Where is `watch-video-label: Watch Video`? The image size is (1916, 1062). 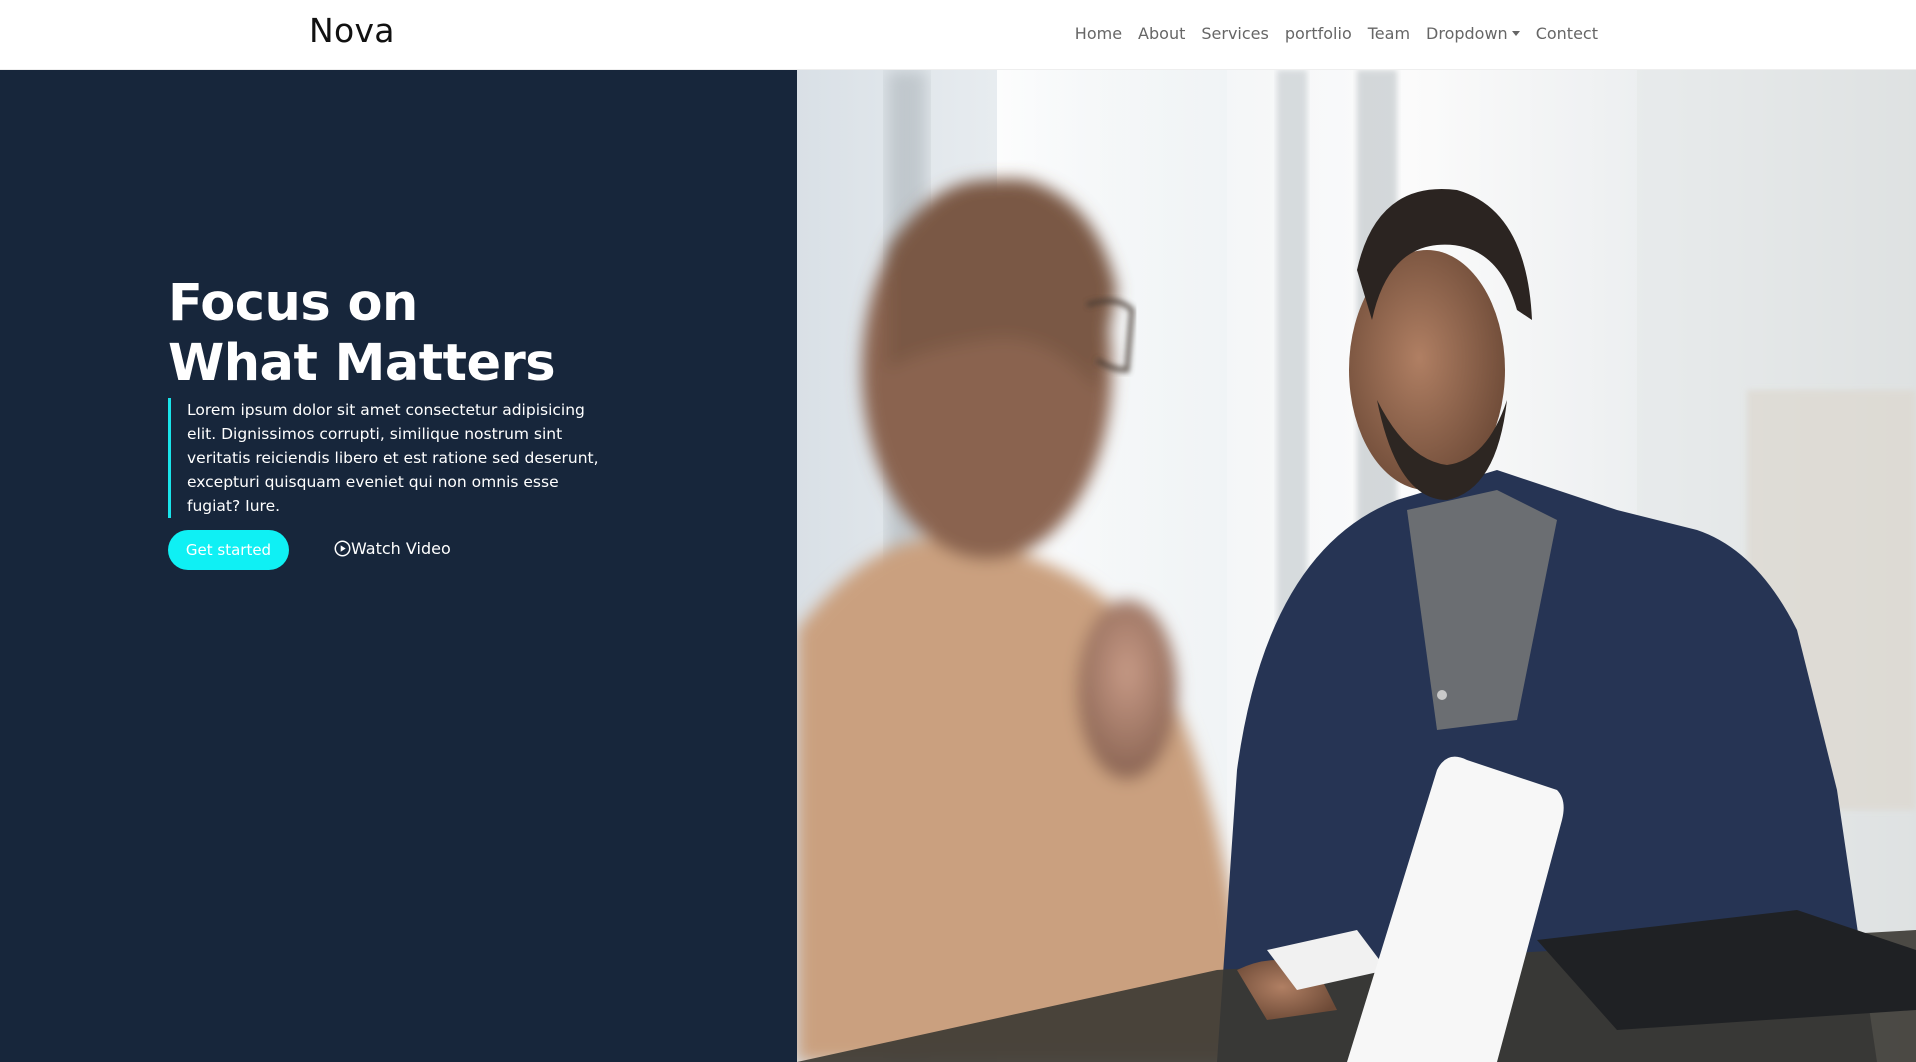 watch-video-label: Watch Video is located at coordinates (401, 548).